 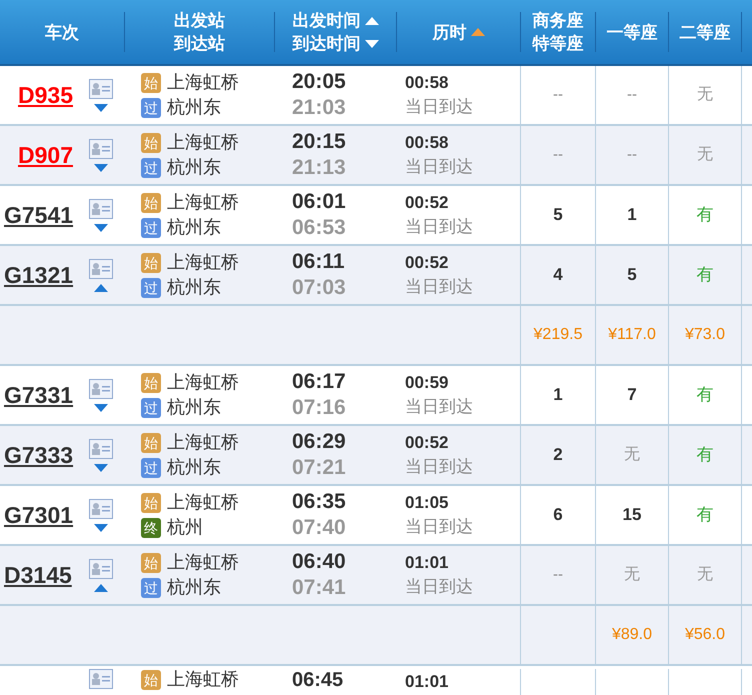 What do you see at coordinates (39, 395) in the screenshot?
I see `train-number: G7331` at bounding box center [39, 395].